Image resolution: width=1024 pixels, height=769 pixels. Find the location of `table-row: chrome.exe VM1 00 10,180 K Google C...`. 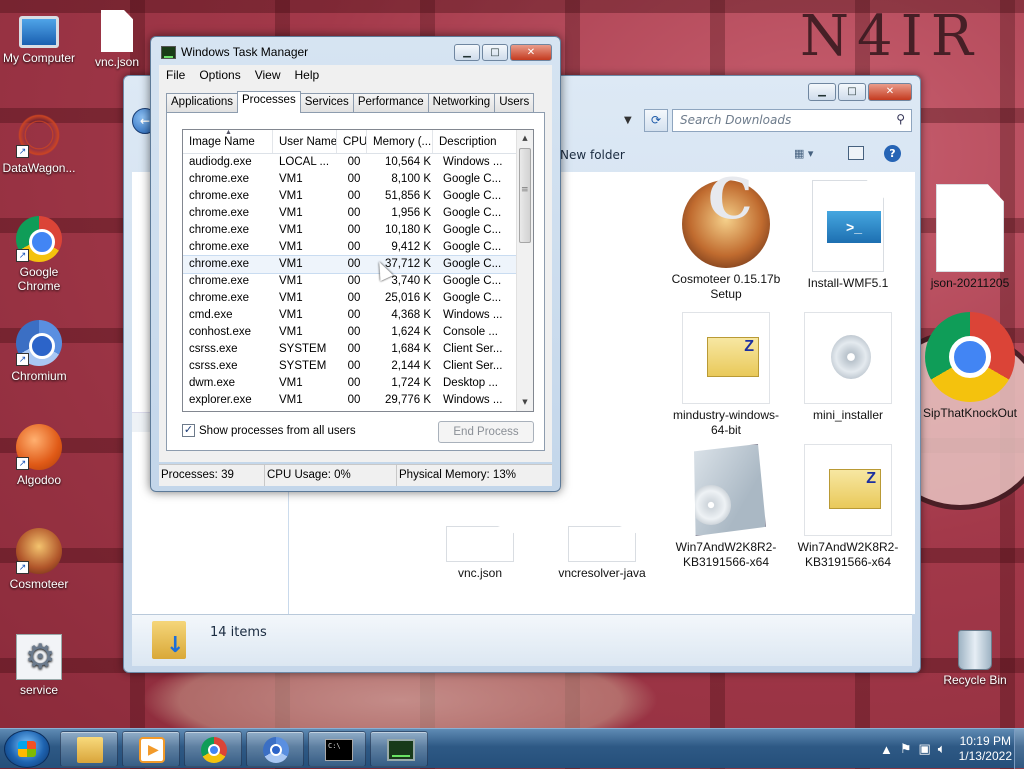

table-row: chrome.exe VM1 00 10,180 K Google C... is located at coordinates (350, 230).